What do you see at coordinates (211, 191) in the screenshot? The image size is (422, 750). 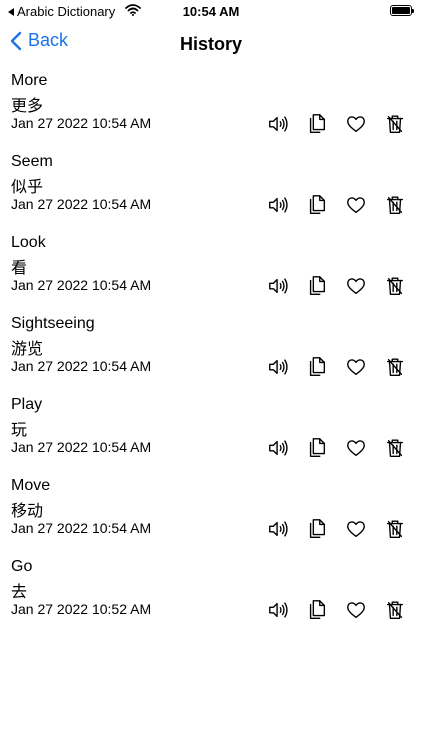 I see `history-item: Seem 似乎 Jan 27 2022 10:54 AM` at bounding box center [211, 191].